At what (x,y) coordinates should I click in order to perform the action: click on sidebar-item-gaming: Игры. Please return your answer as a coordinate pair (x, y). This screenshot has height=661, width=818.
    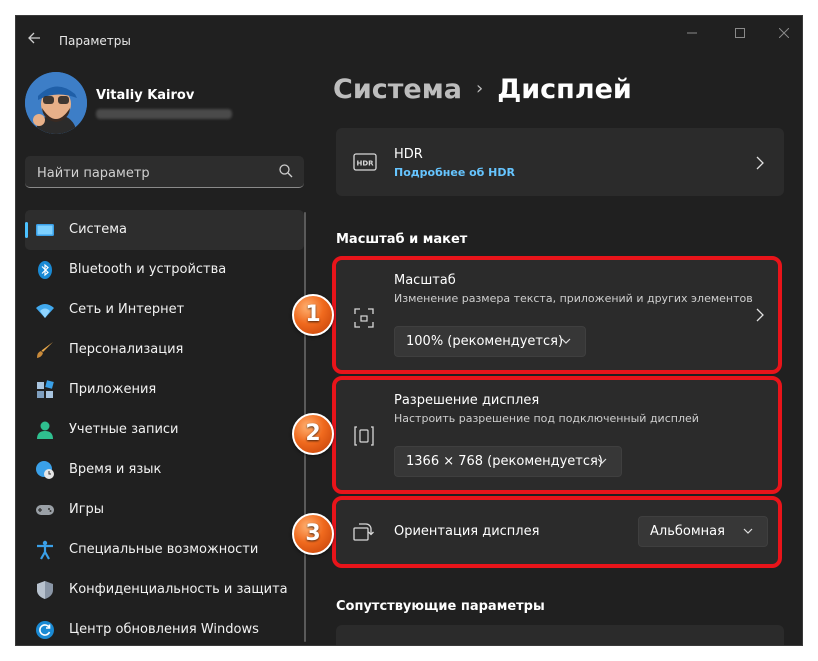
    Looking at the image, I should click on (164, 510).